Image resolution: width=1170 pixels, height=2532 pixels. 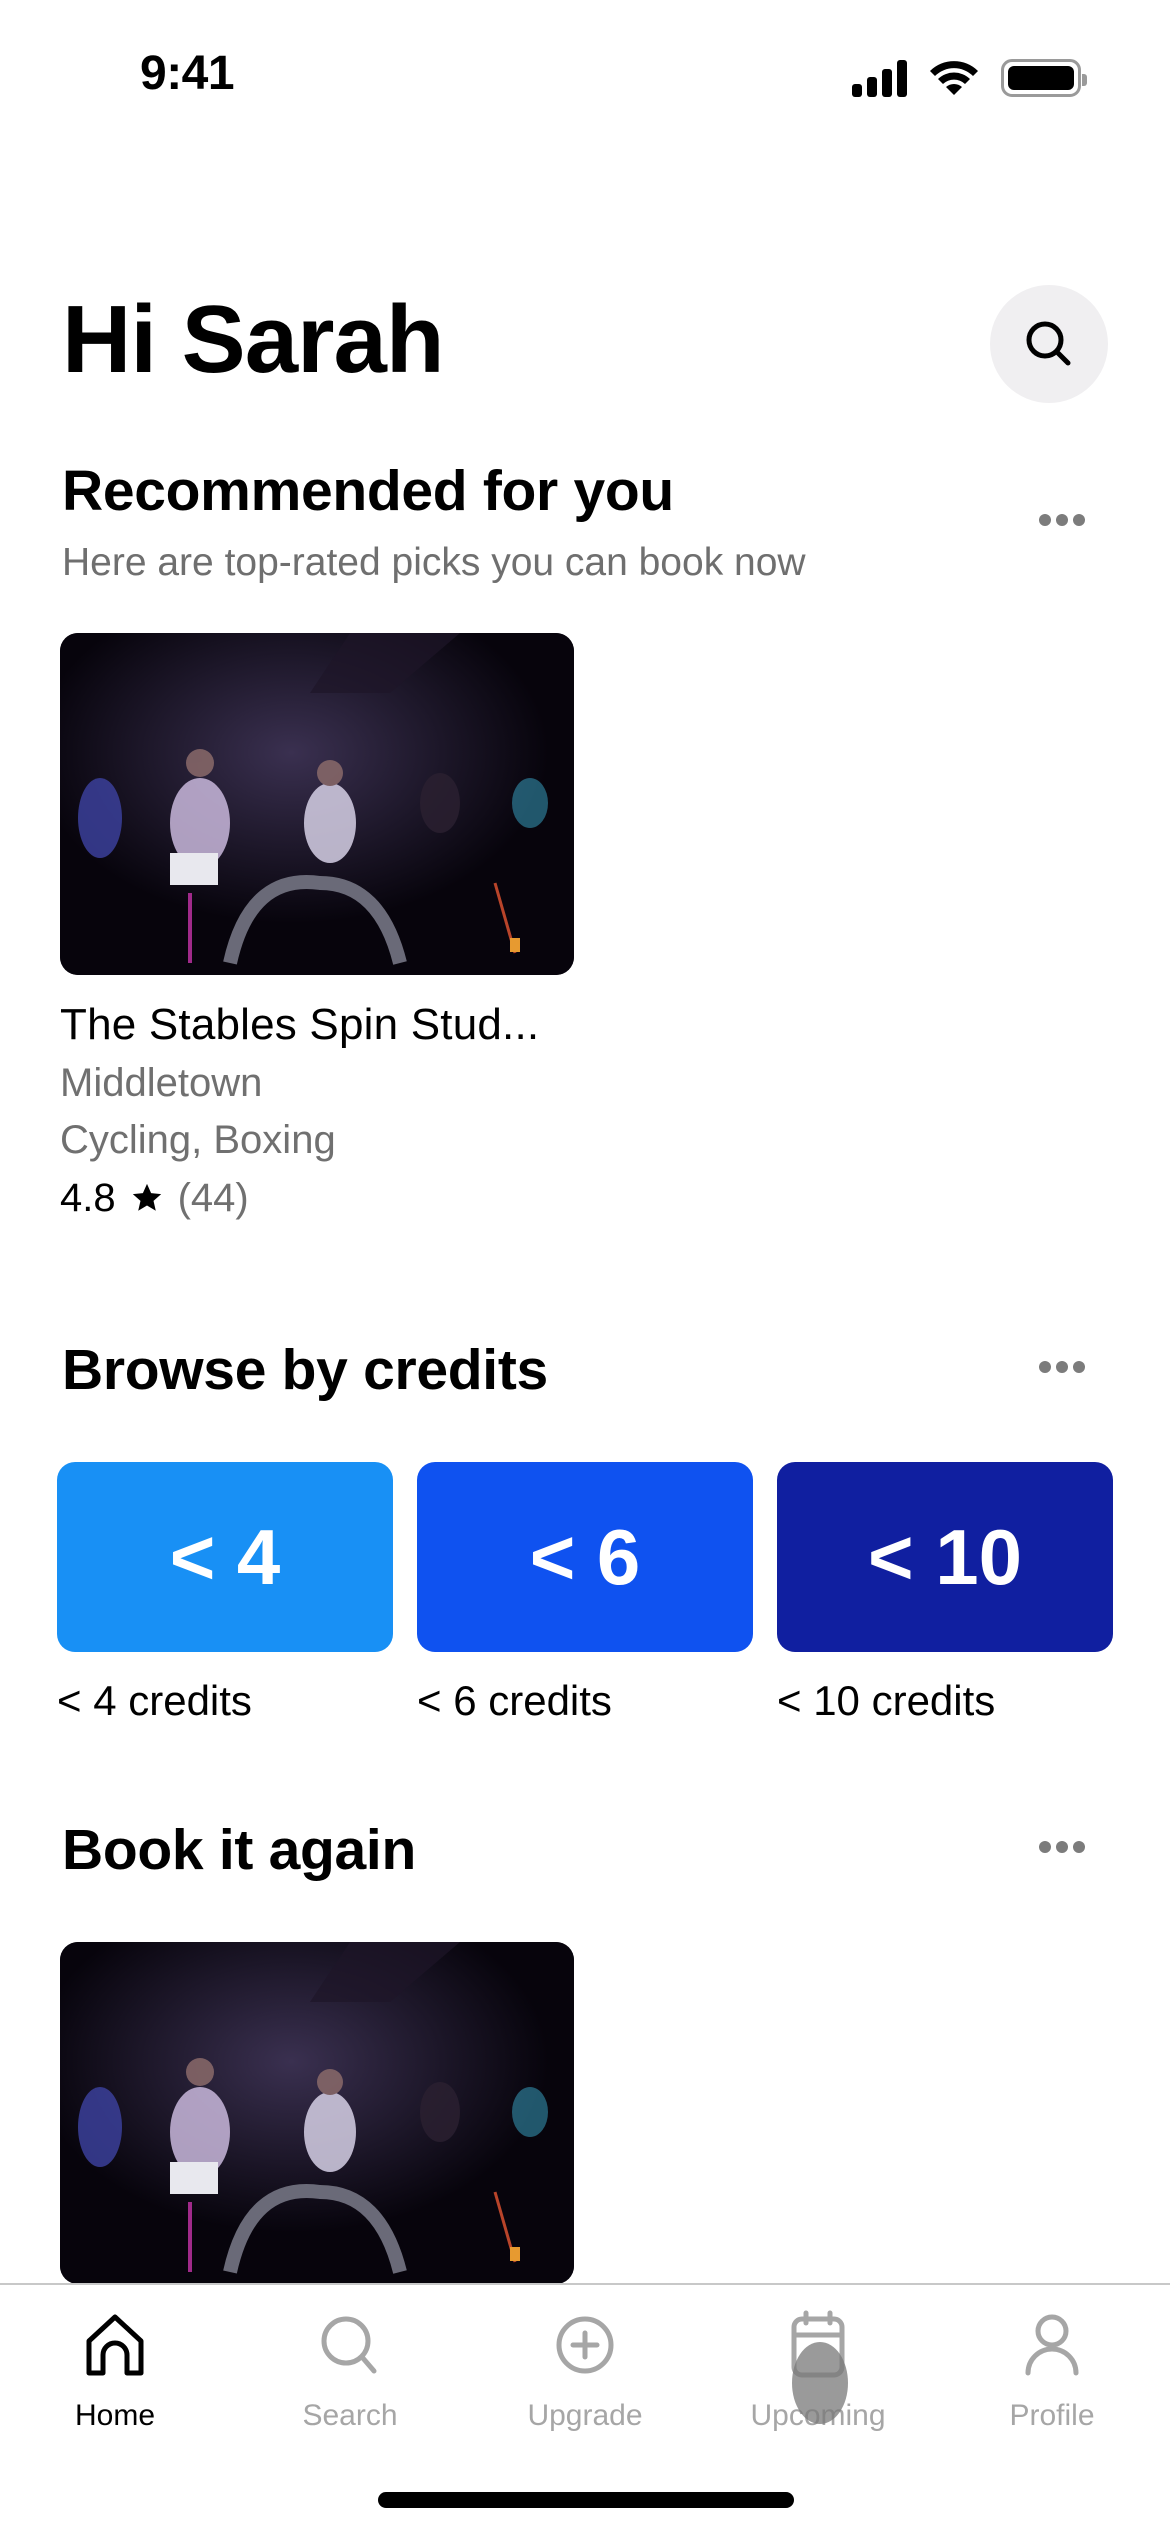 I want to click on credit-tile-10: < 10, so click(x=945, y=1557).